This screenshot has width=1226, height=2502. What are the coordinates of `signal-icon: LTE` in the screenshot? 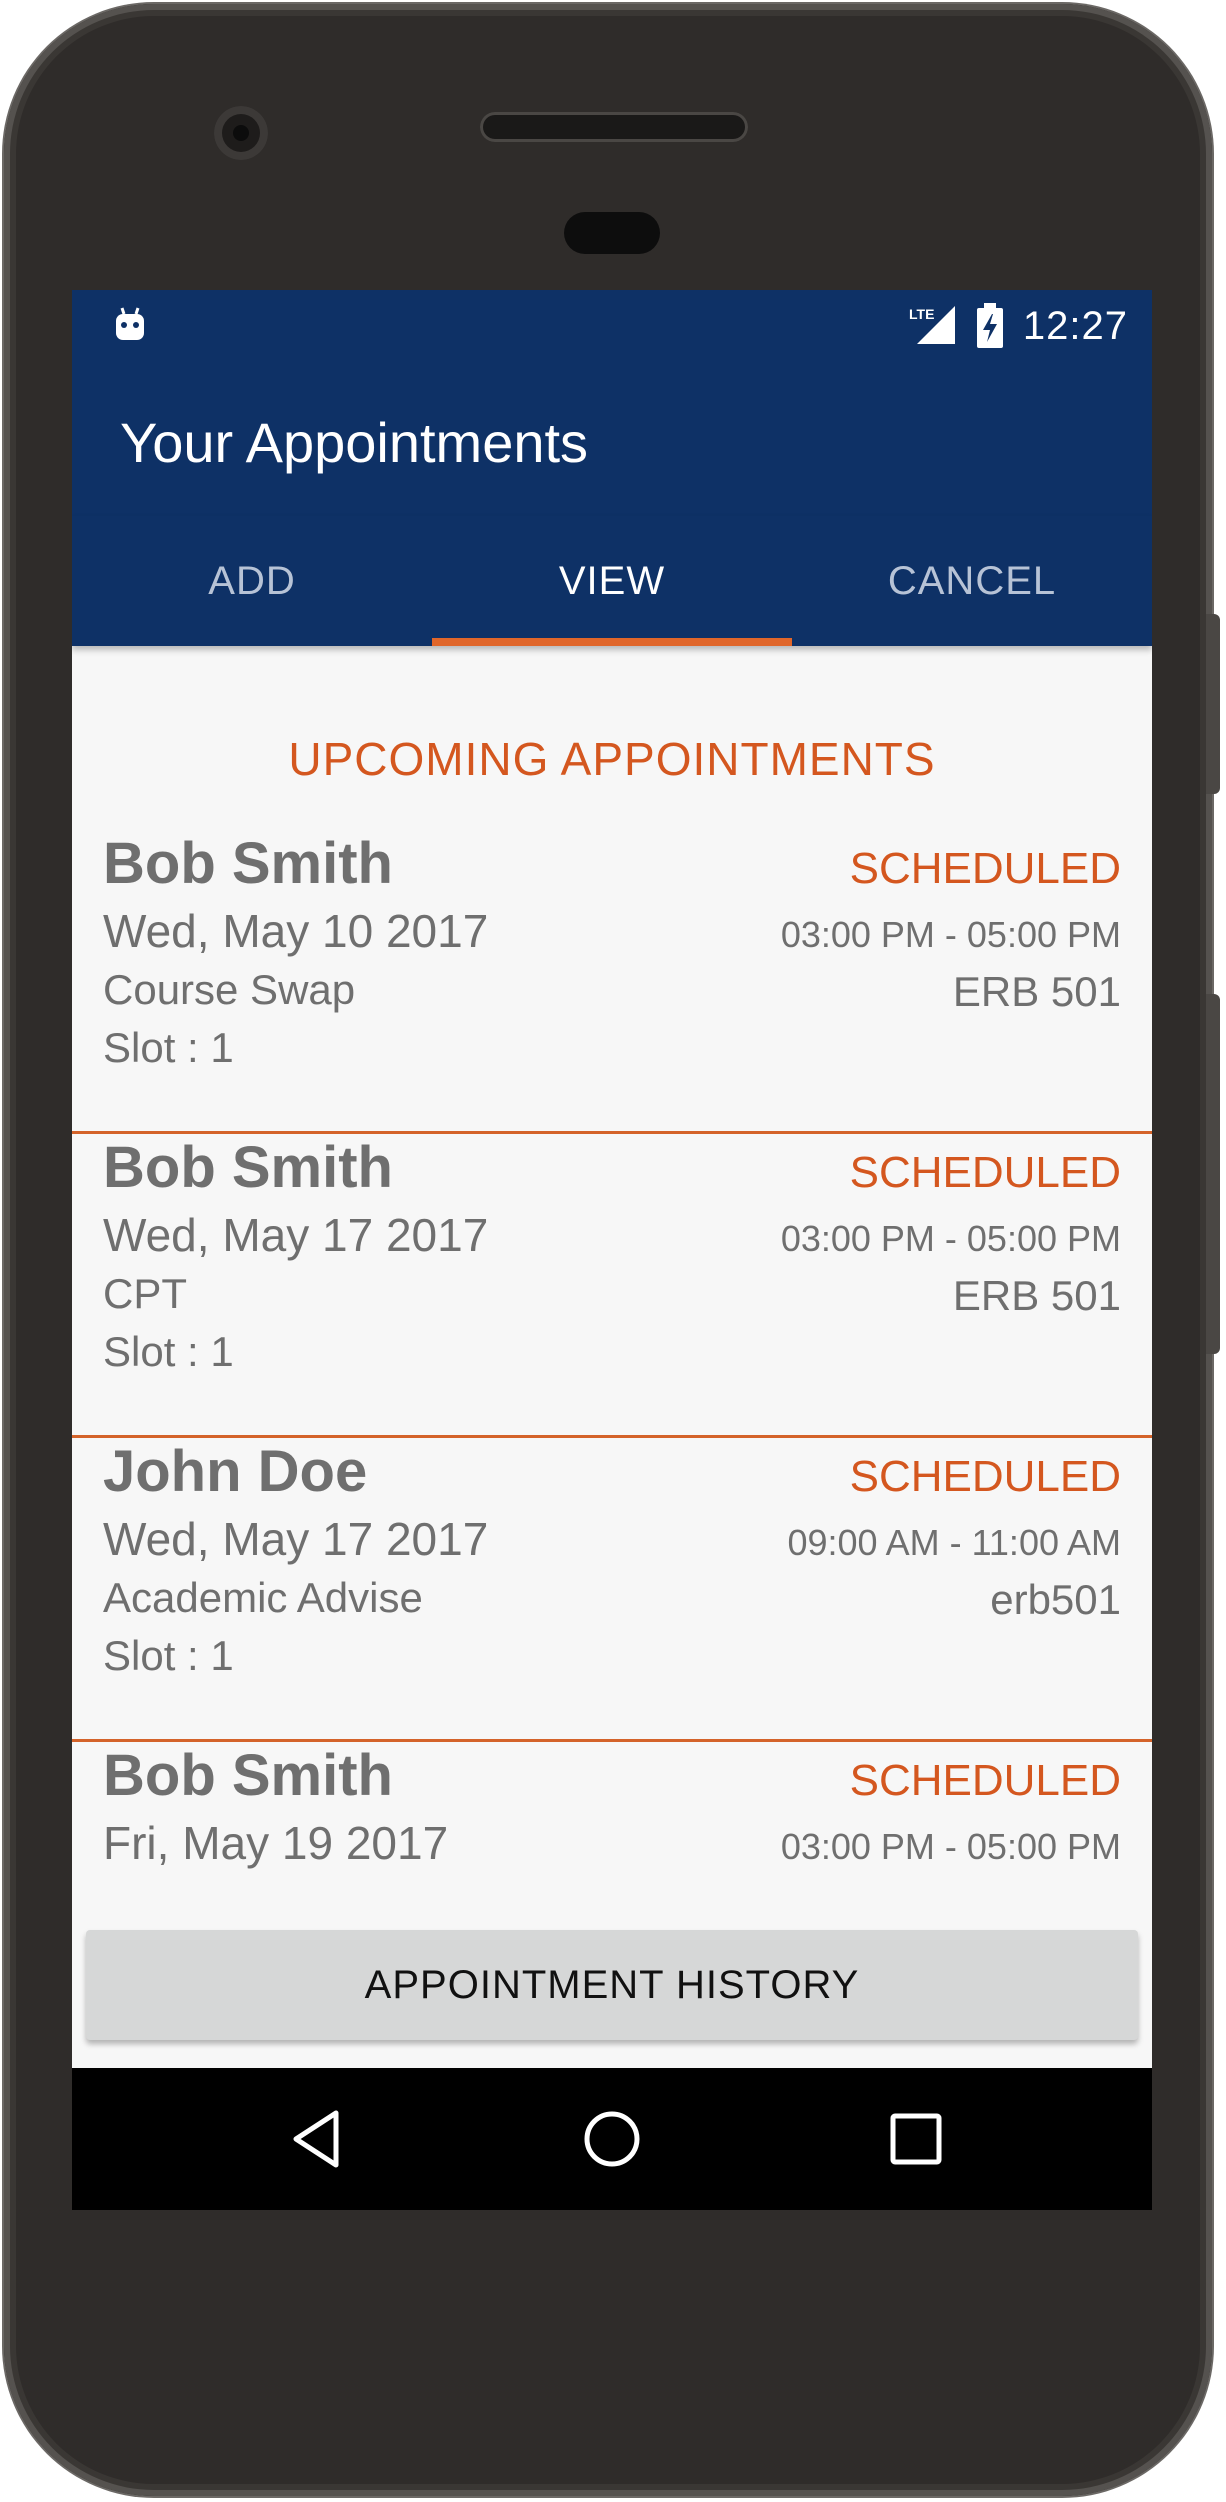 It's located at (931, 325).